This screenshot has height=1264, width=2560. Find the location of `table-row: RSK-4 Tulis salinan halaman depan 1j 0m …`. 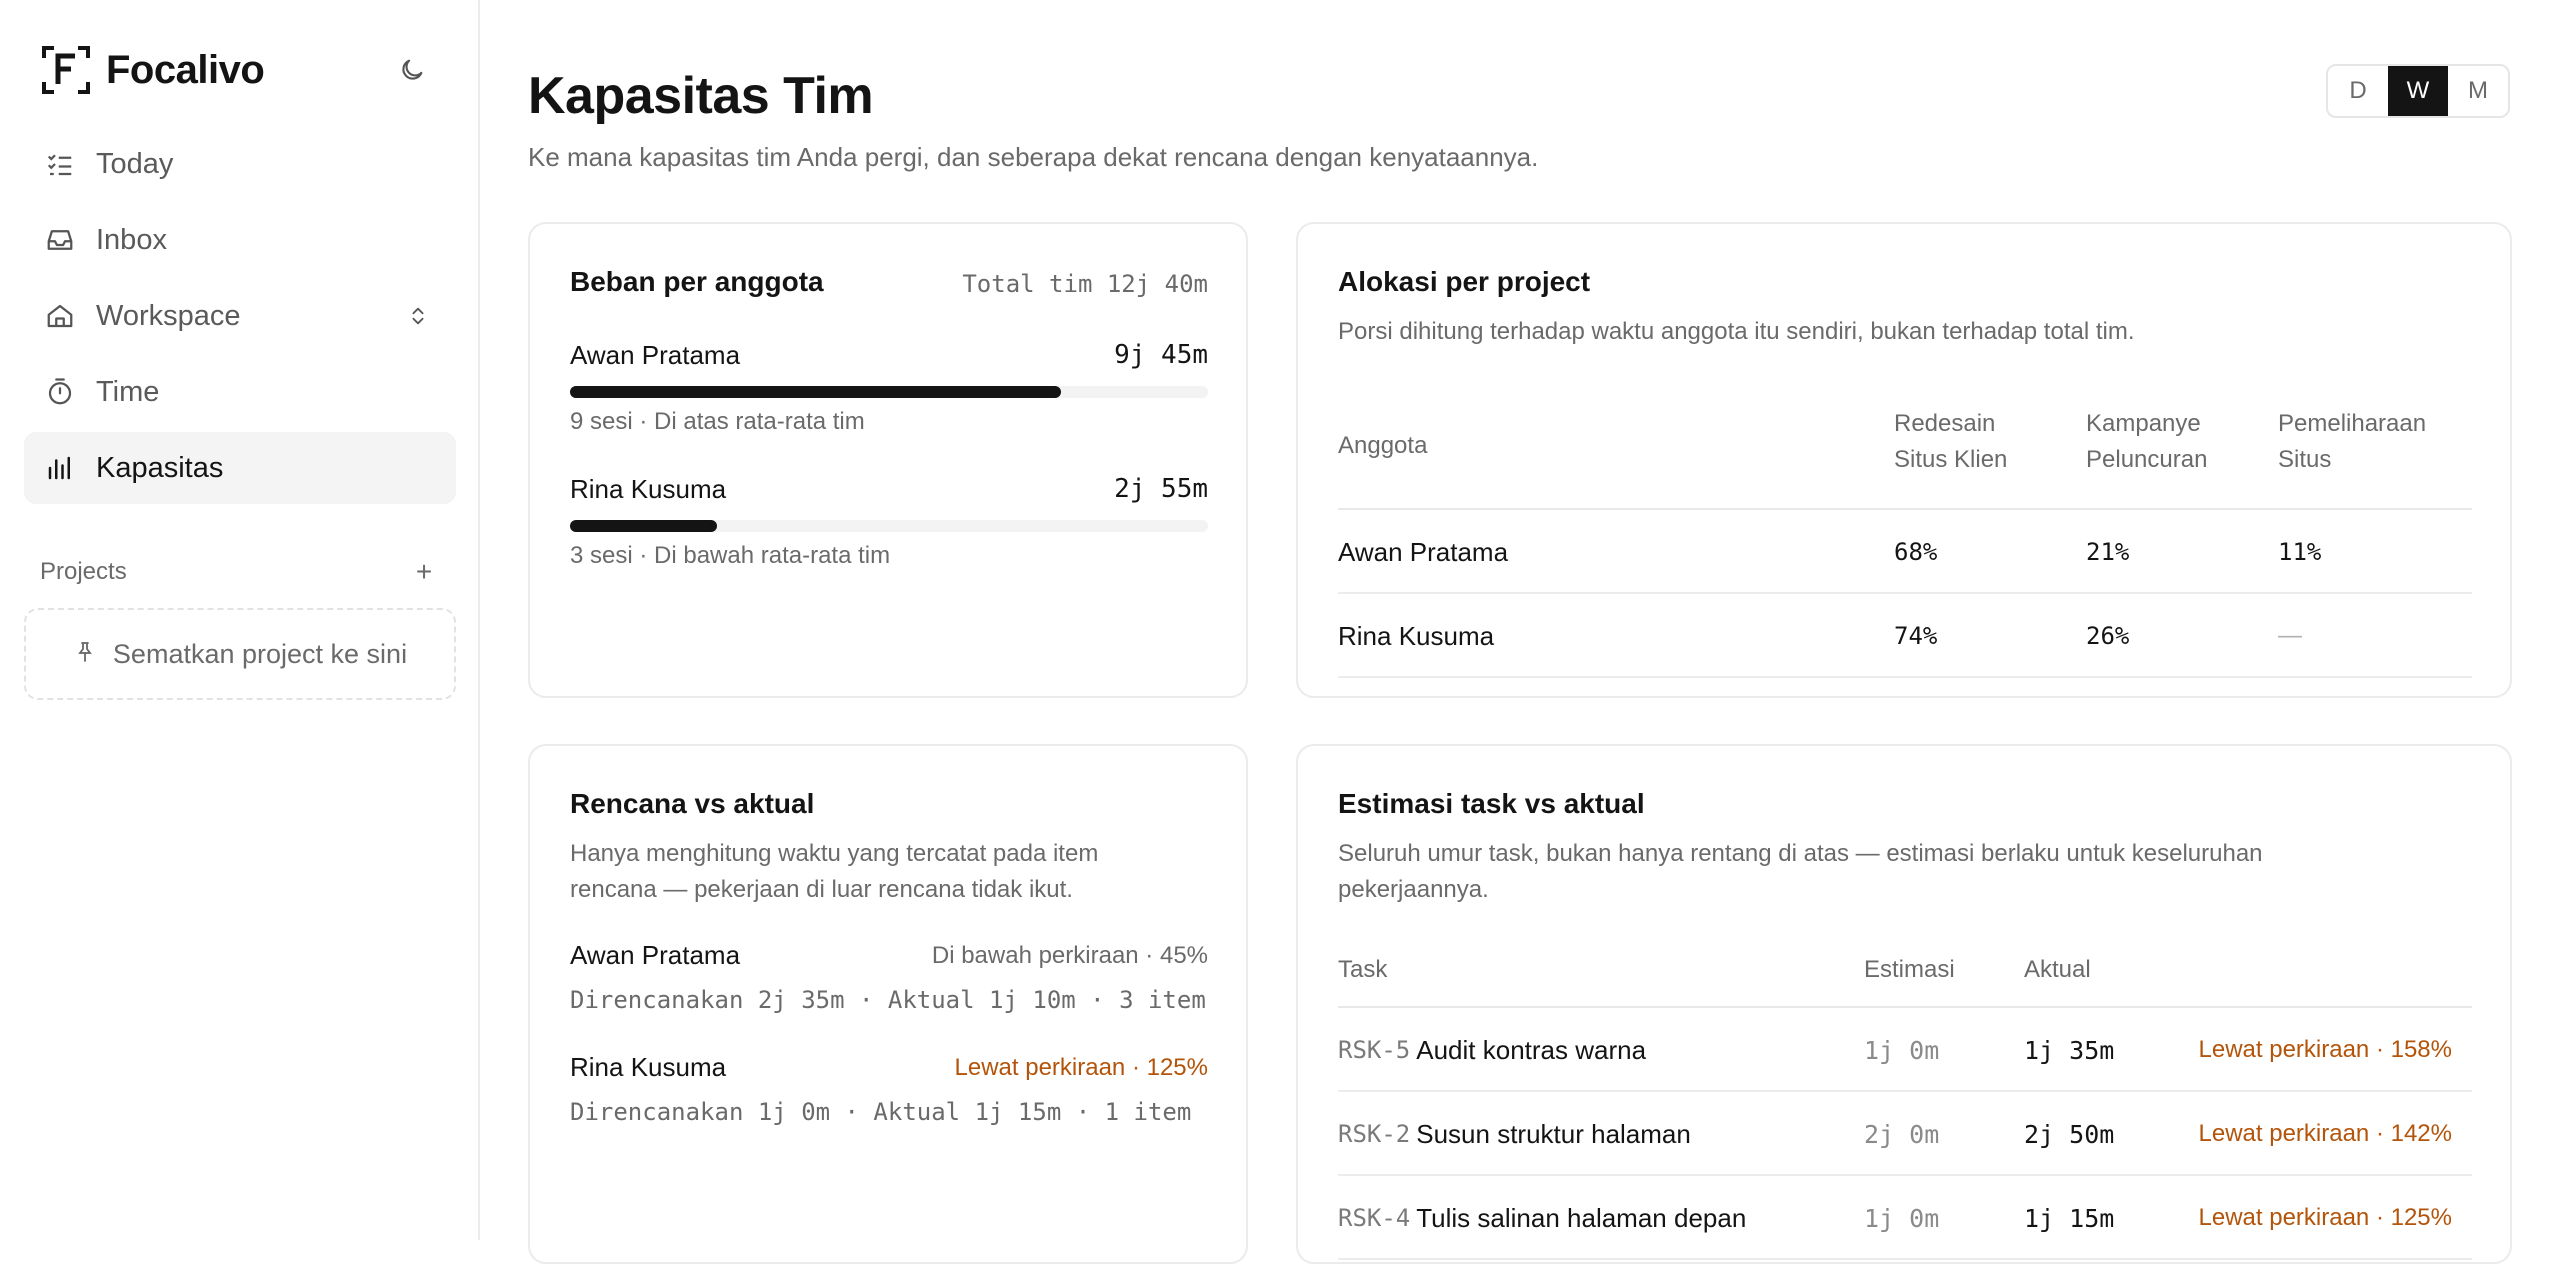

table-row: RSK-4 Tulis salinan halaman depan 1j 0m … is located at coordinates (1905, 1218).